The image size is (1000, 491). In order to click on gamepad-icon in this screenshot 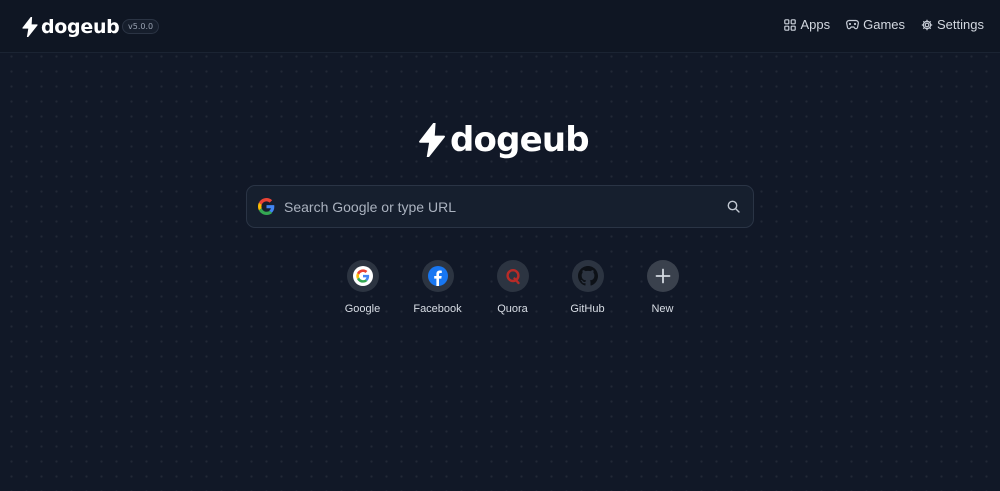, I will do `click(853, 24)`.